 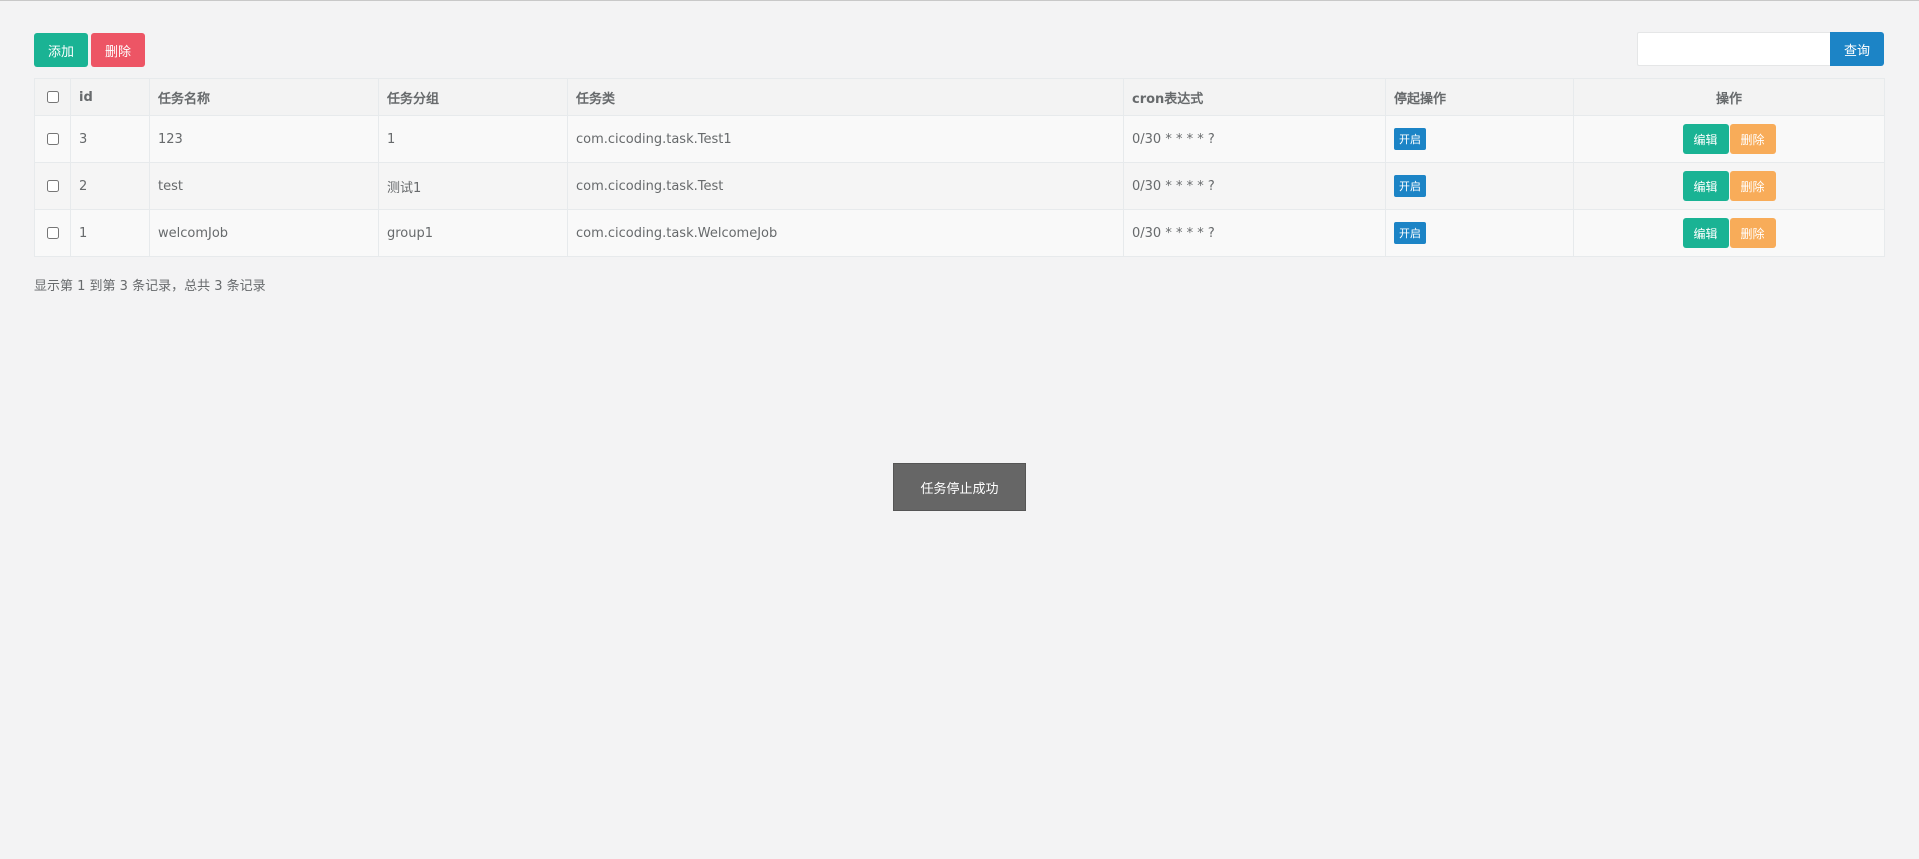 I want to click on query-button: 查询, so click(x=1857, y=49).